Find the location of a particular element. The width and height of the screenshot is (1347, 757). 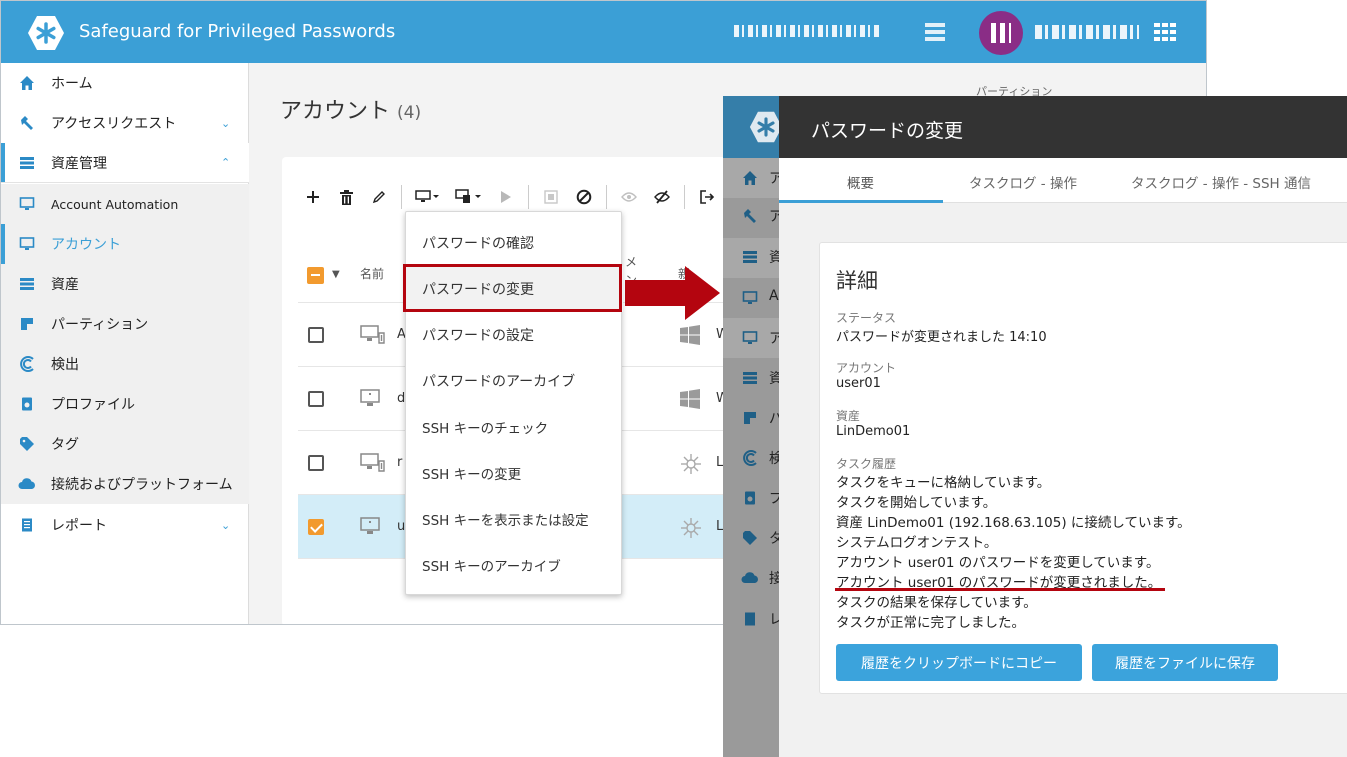

account-label: アカウント is located at coordinates (866, 368).